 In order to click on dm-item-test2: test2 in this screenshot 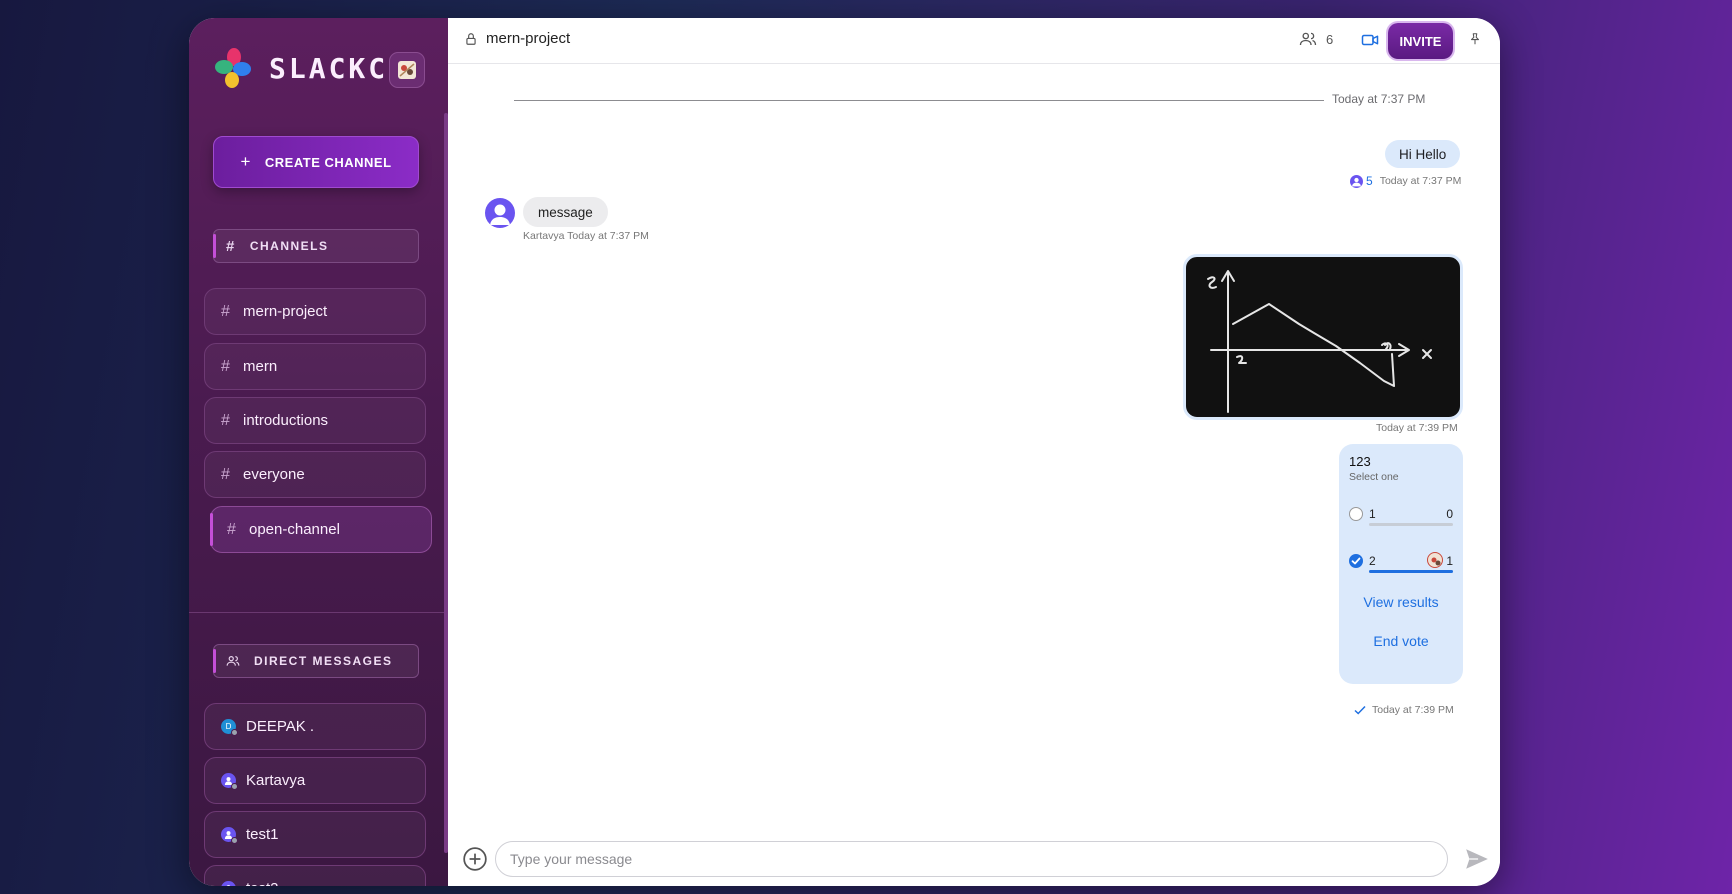, I will do `click(315, 875)`.